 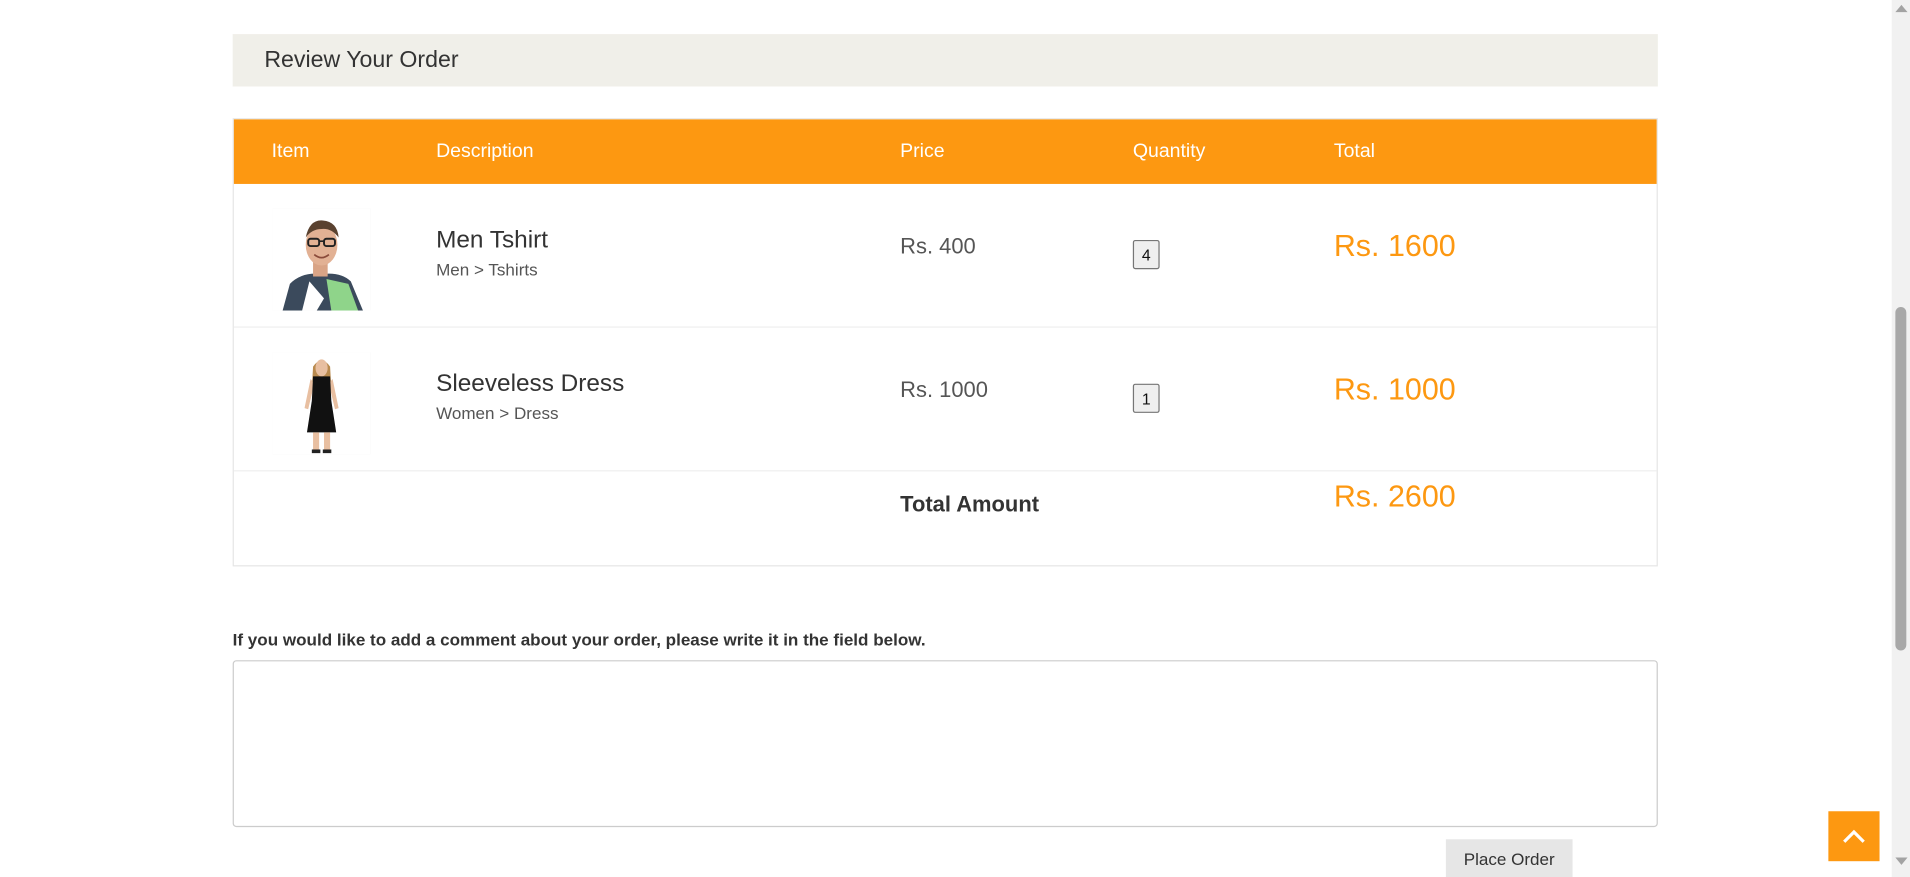 What do you see at coordinates (1394, 246) in the screenshot?
I see `line-total: Rs. 1600` at bounding box center [1394, 246].